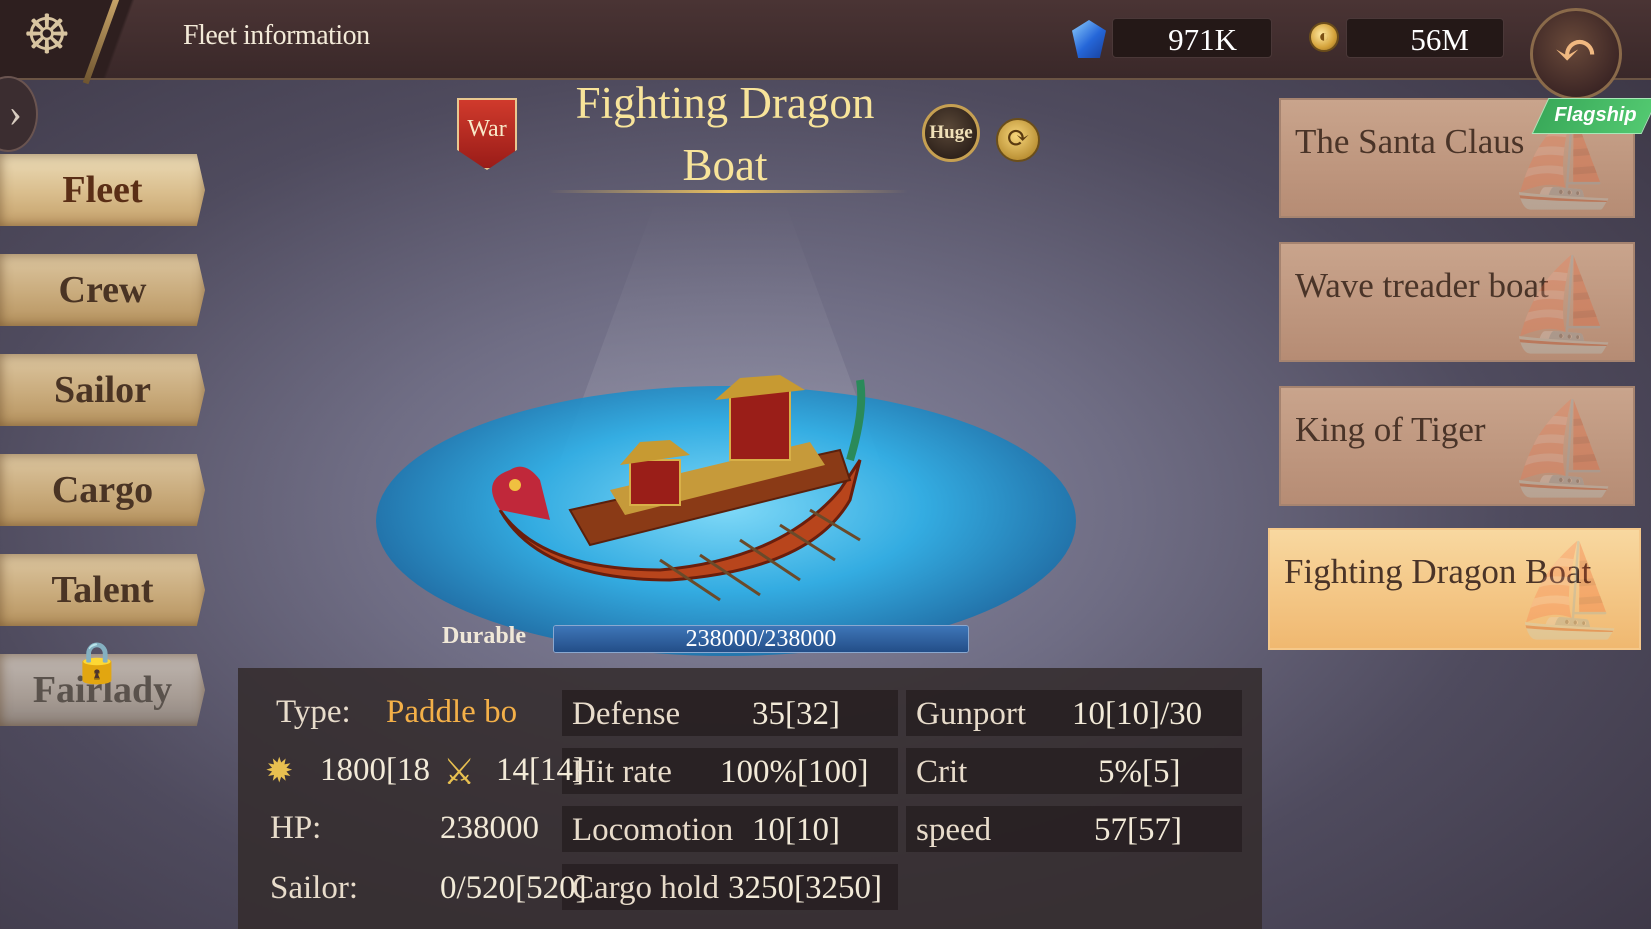  I want to click on tab-fleet: Fleet, so click(102, 190).